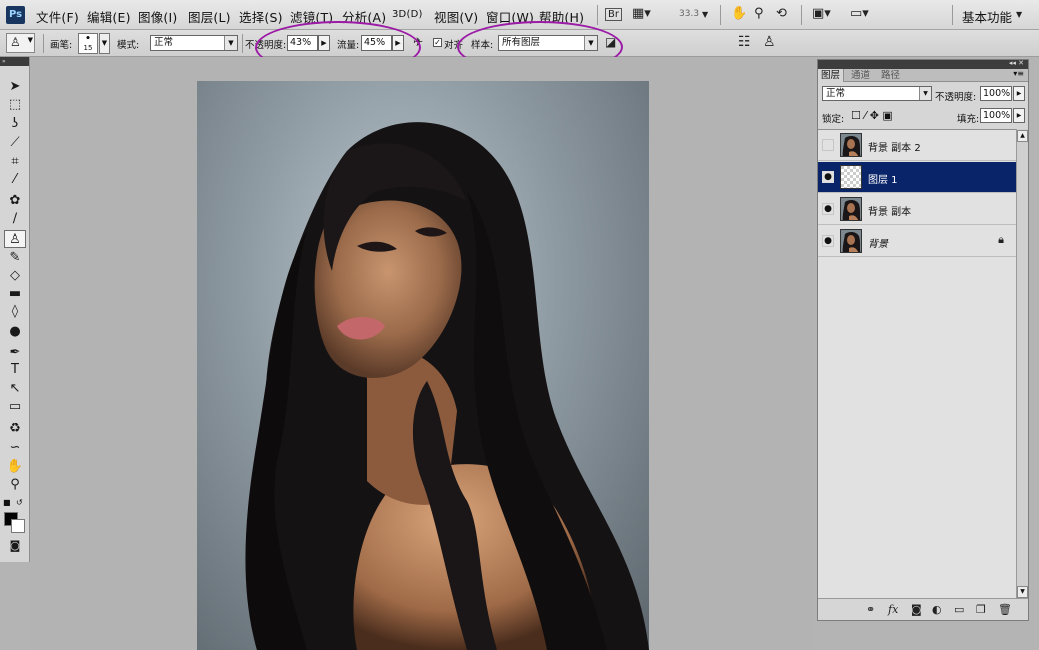 This screenshot has width=1039, height=650. What do you see at coordinates (407, 14) in the screenshot?
I see `menu-3d: 3D(D)` at bounding box center [407, 14].